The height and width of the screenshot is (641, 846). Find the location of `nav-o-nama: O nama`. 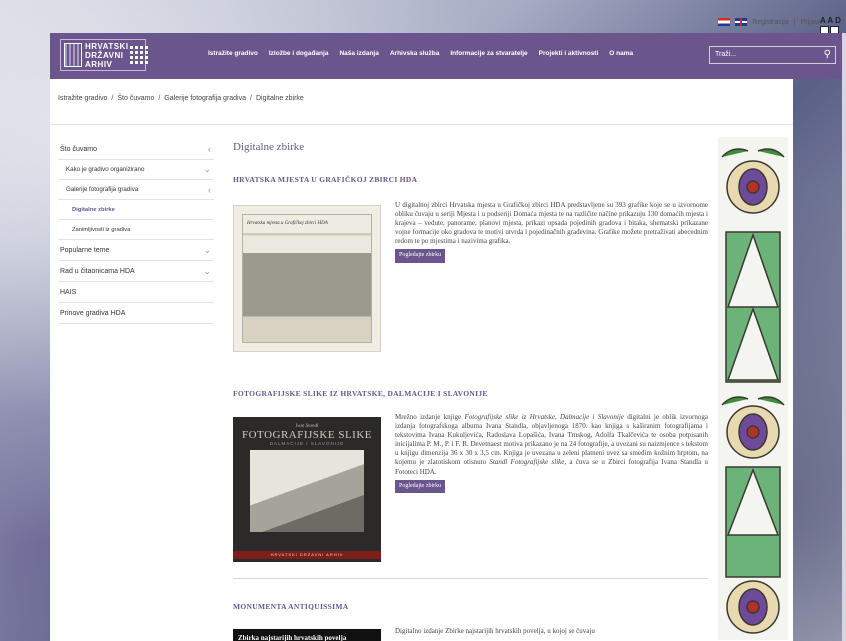

nav-o-nama: O nama is located at coordinates (621, 53).